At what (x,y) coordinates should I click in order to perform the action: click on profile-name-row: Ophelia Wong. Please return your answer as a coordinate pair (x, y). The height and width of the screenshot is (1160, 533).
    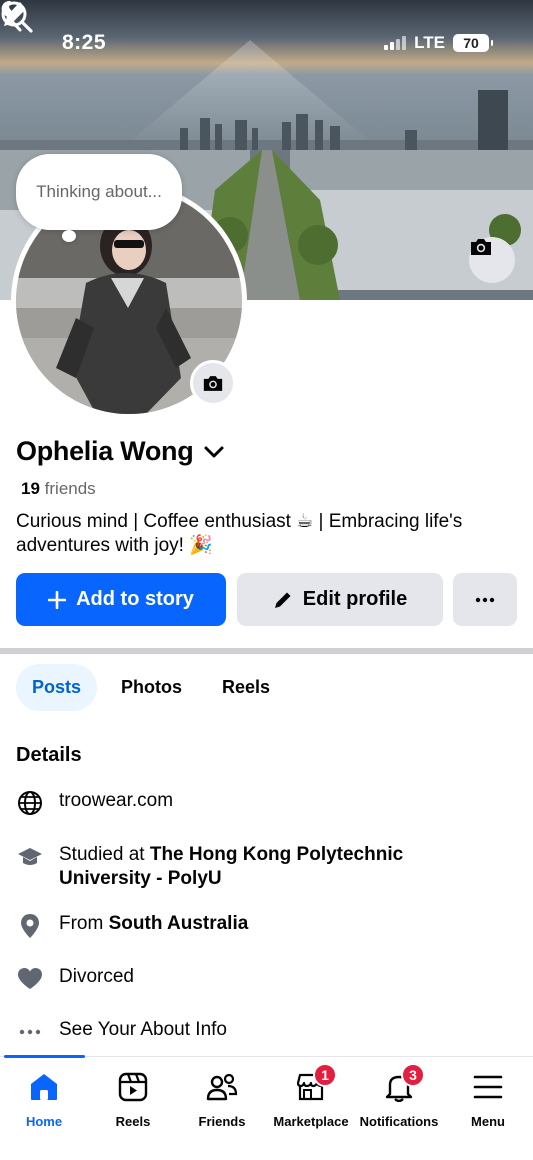
    Looking at the image, I should click on (120, 451).